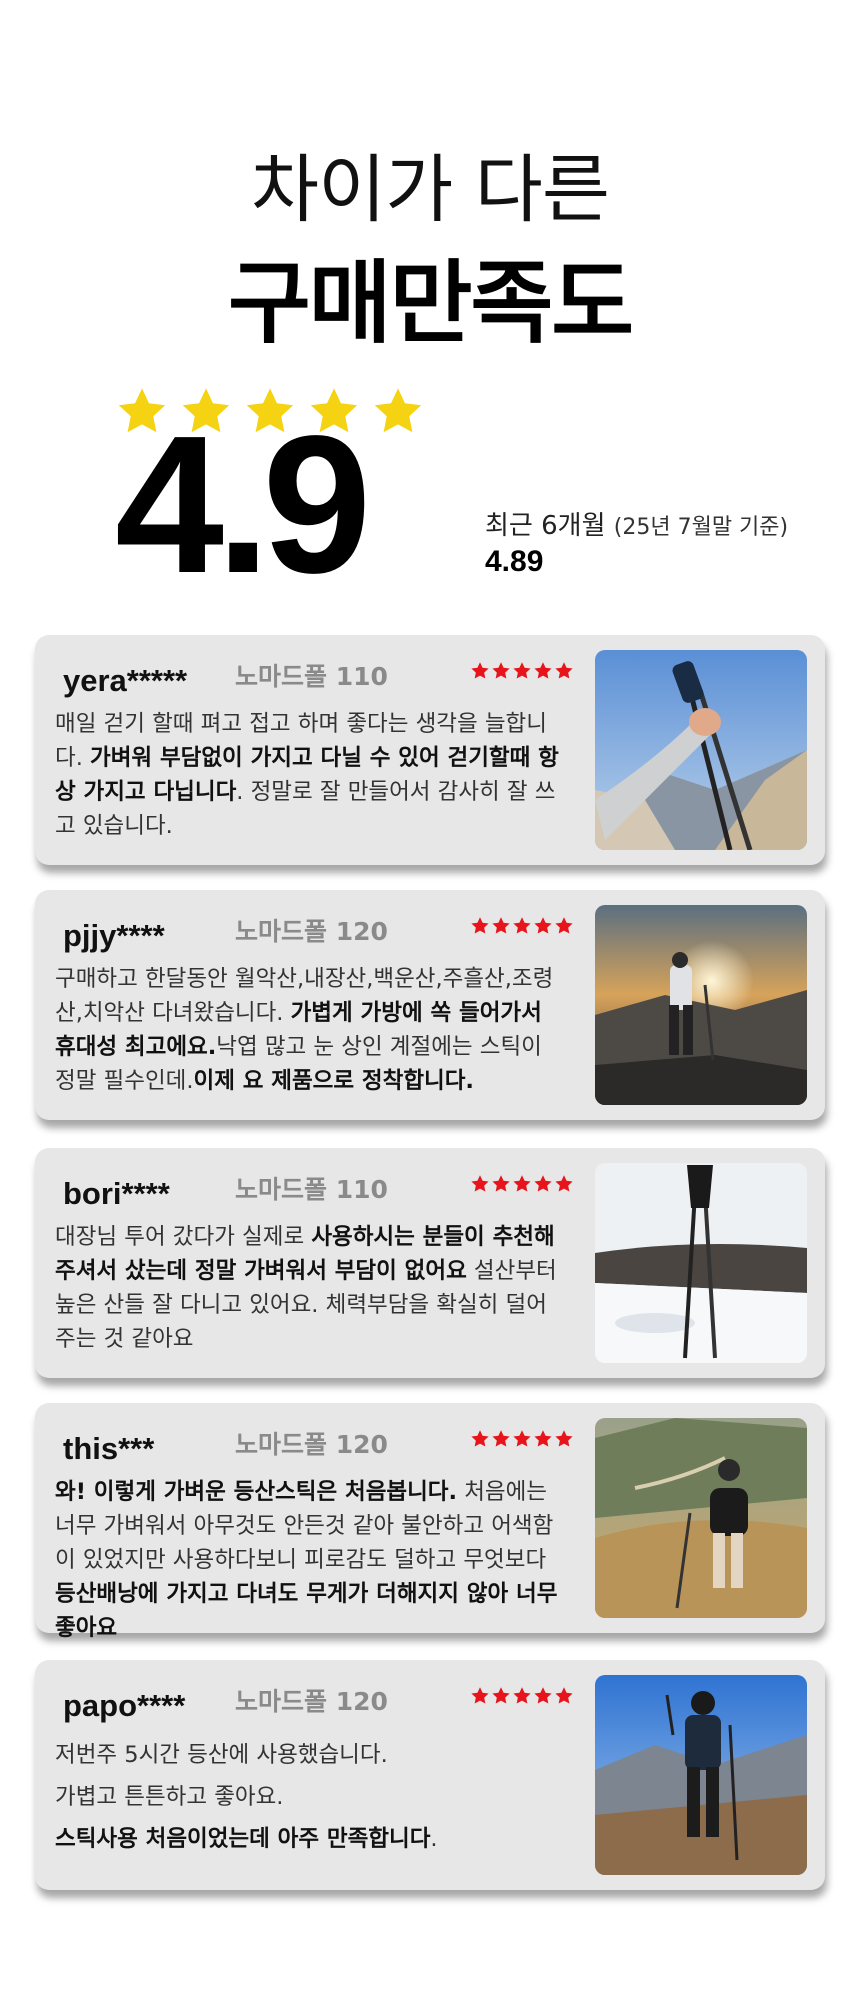  What do you see at coordinates (169, 1797) in the screenshot?
I see `review-text-segment: 가볍고 튼튼하고 좋아요.` at bounding box center [169, 1797].